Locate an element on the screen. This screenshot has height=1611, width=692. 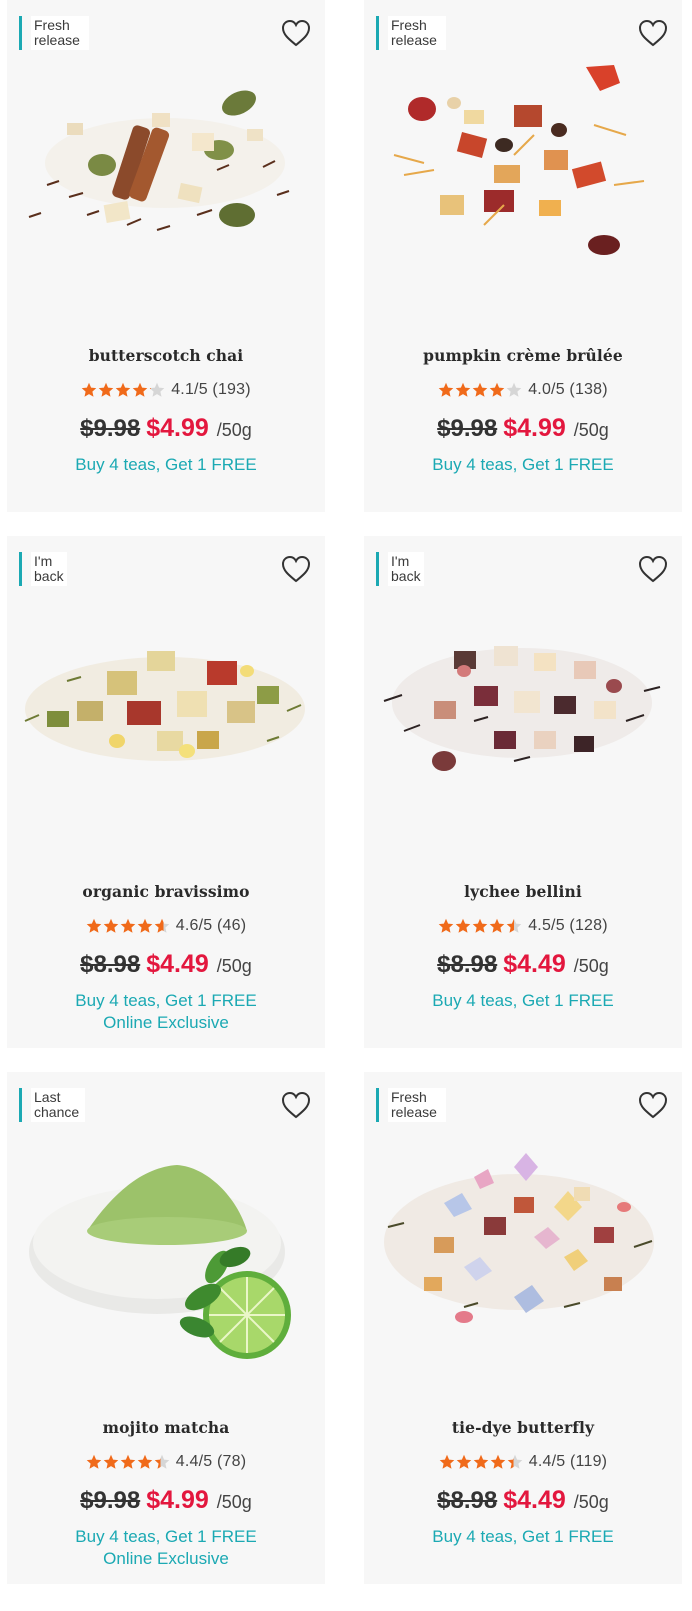
rating: 4.6/5 (46) is located at coordinates (166, 926).